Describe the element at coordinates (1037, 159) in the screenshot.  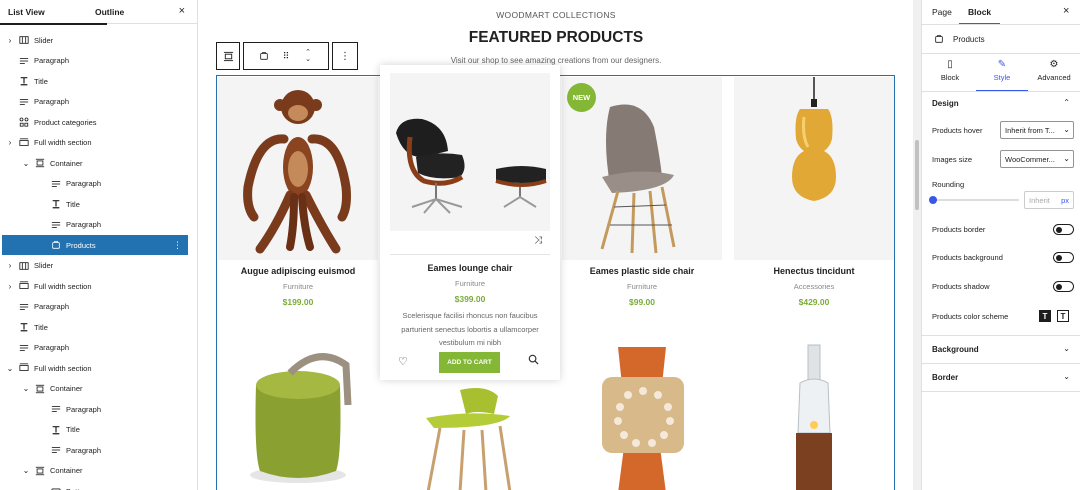
I see `images-size-select: WooCommer... ⌄` at that location.